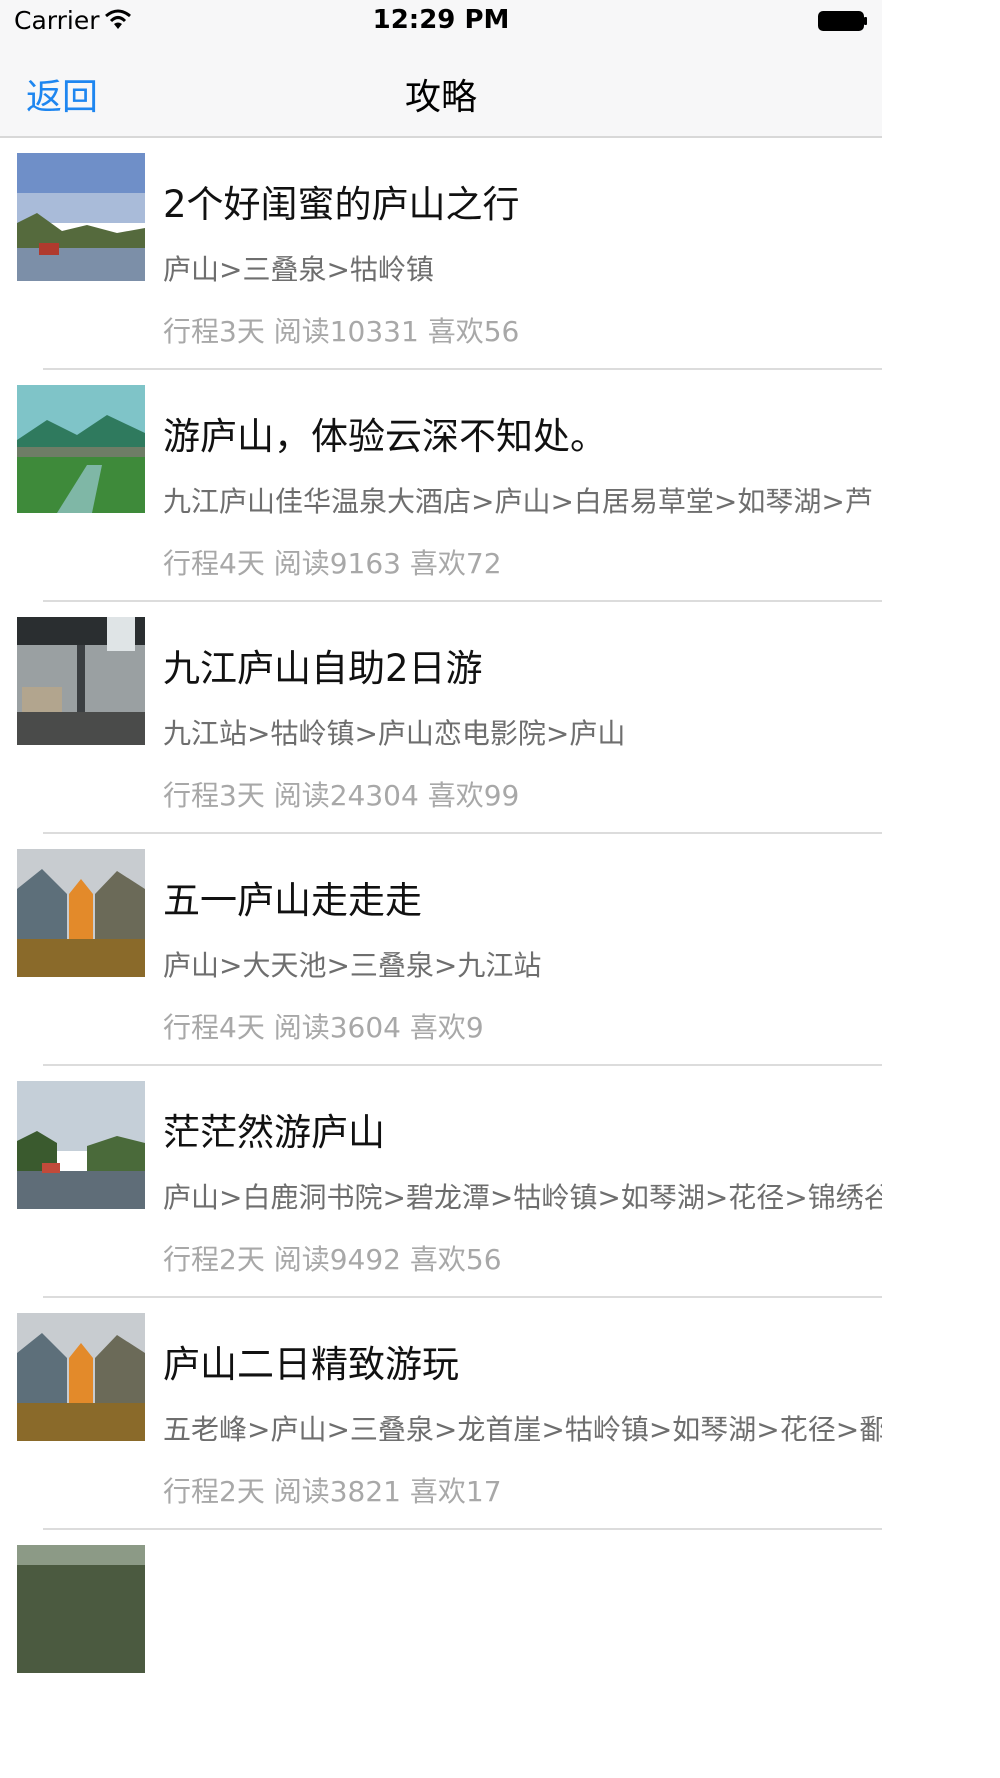  What do you see at coordinates (292, 900) in the screenshot?
I see `guide-title: 五一庐山走走走` at bounding box center [292, 900].